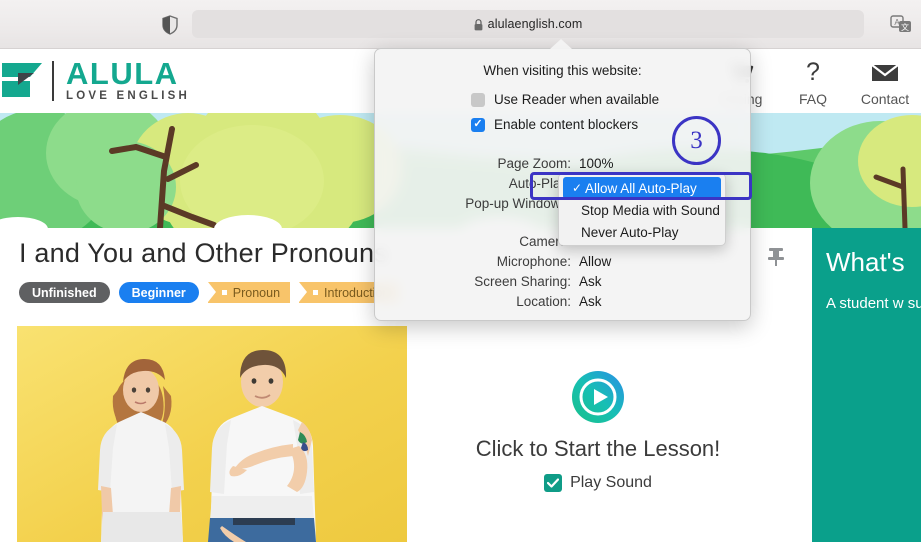 This screenshot has width=921, height=542. What do you see at coordinates (595, 261) in the screenshot?
I see `setting-value-microphone: Allow` at bounding box center [595, 261].